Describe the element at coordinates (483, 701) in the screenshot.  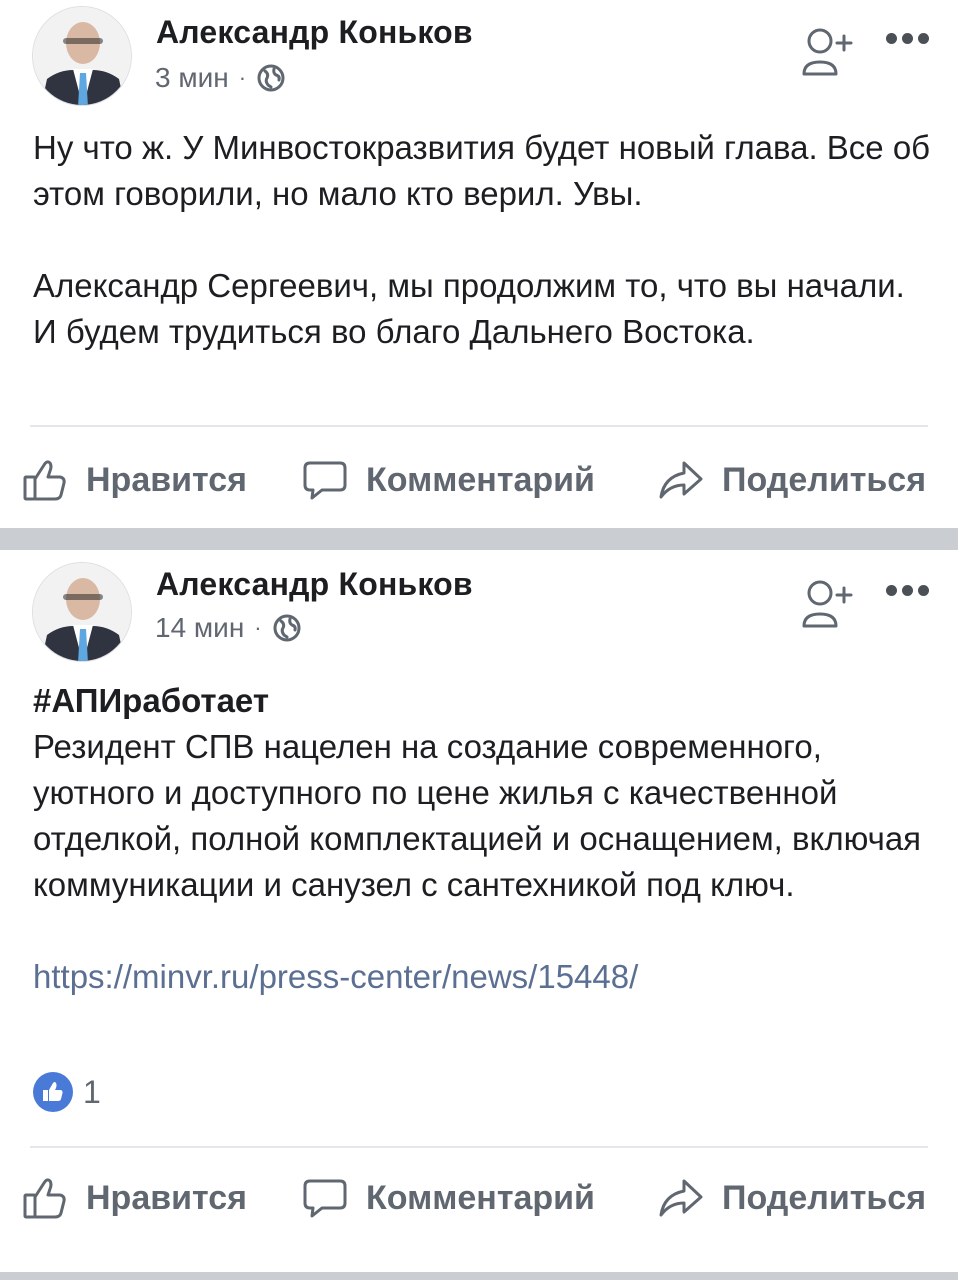
I see `hashtag-link: #АПИработает` at that location.